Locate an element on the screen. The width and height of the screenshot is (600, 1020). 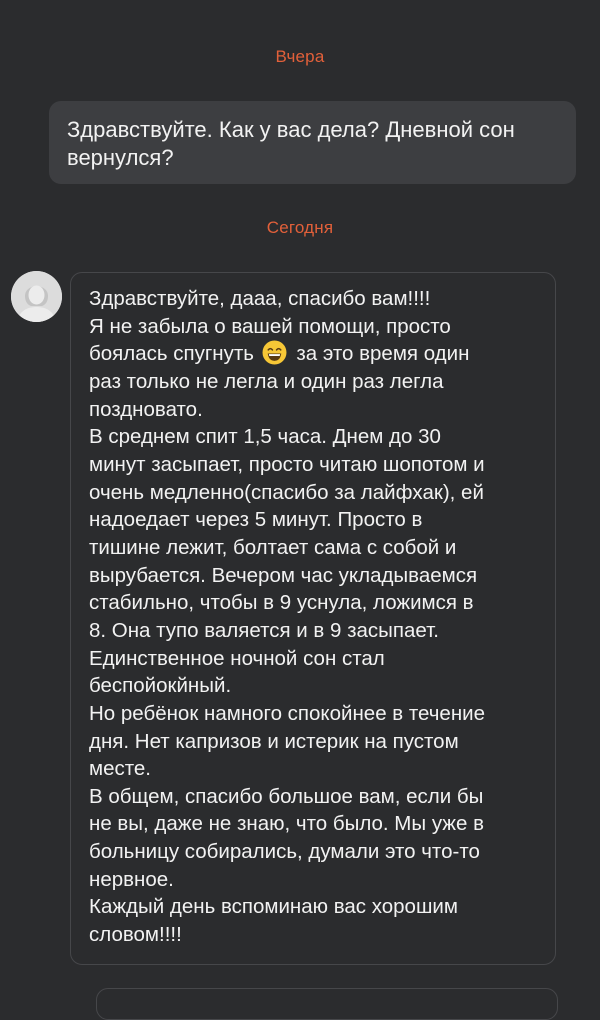
message-text-fragment: за это время один is located at coordinates (383, 354).